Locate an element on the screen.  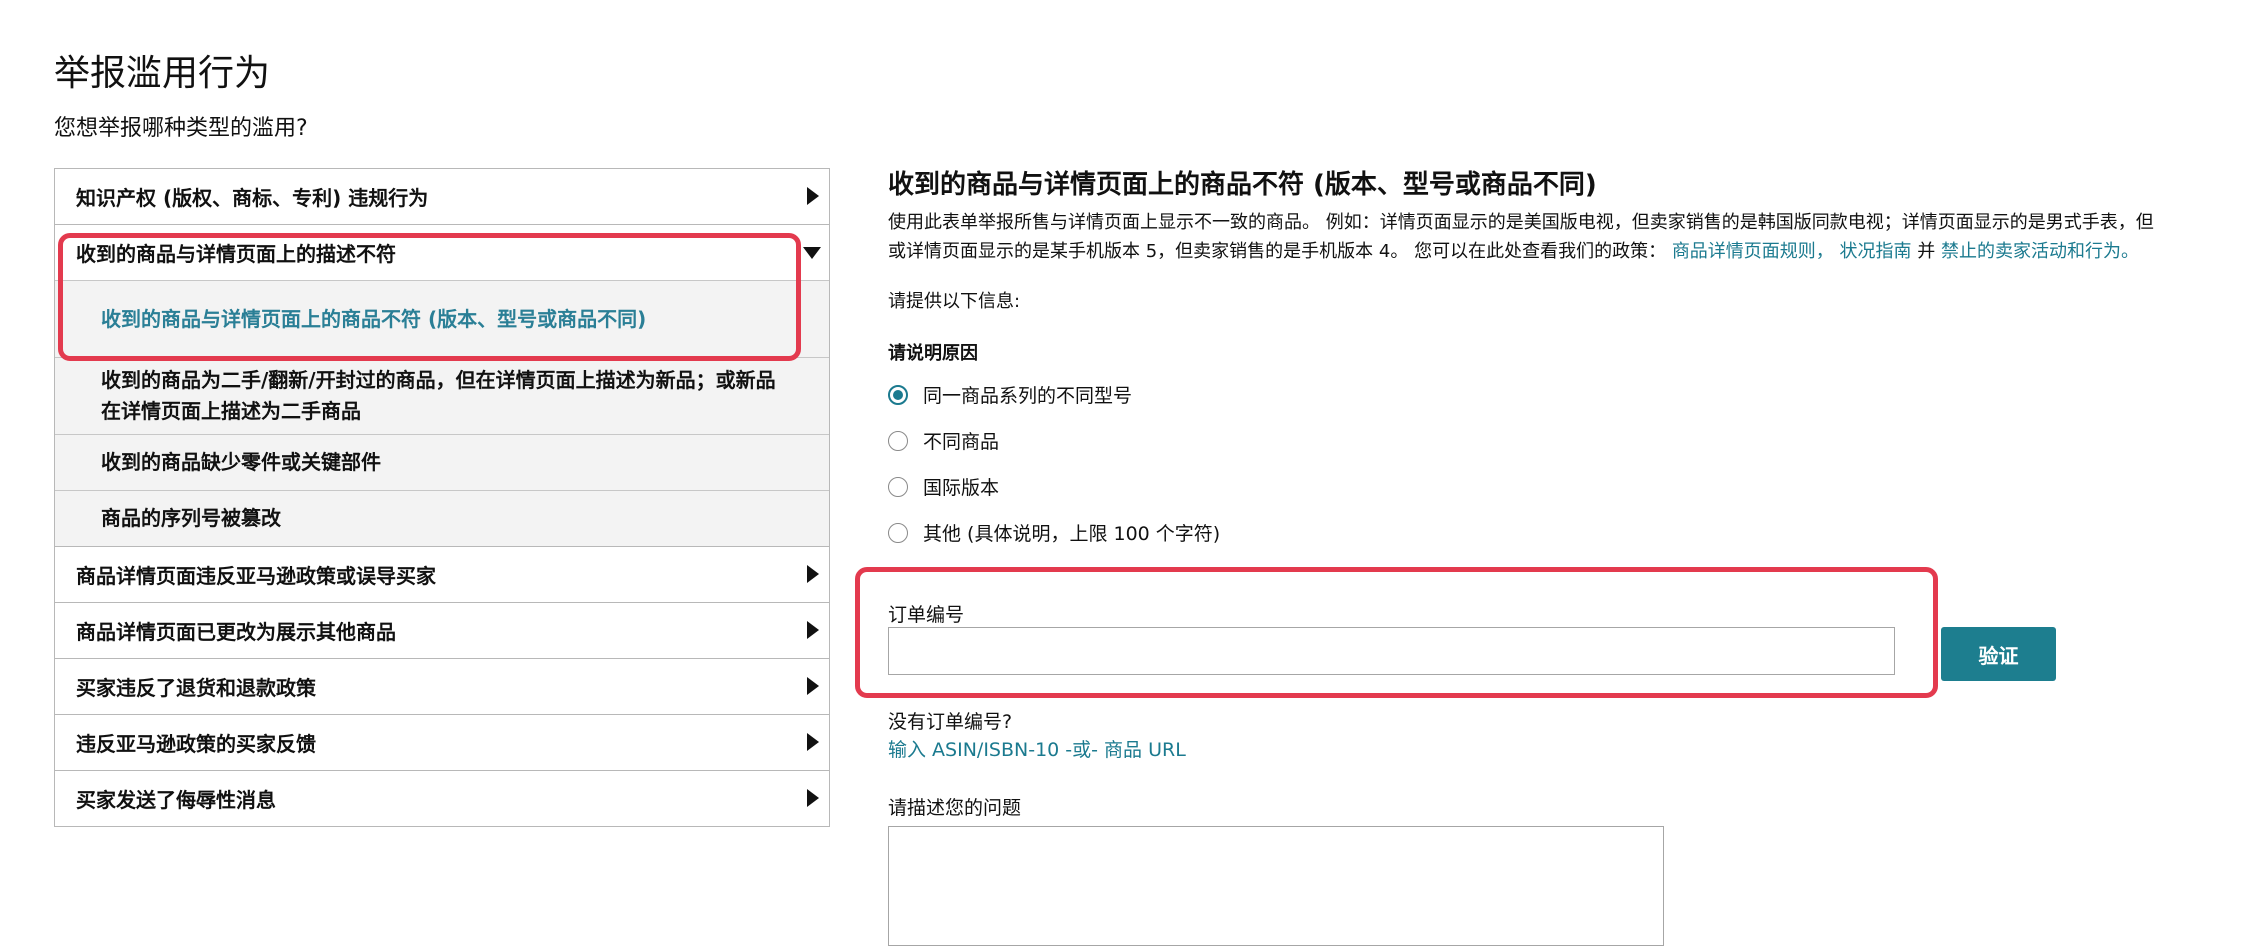
category-label: 买家发送了侮辱性消息 is located at coordinates (176, 800).